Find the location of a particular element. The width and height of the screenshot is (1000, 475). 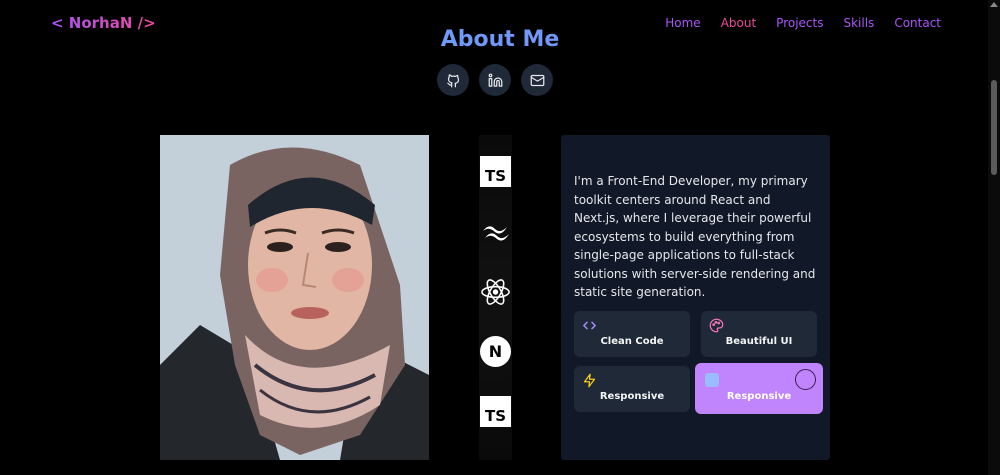

react-icon is located at coordinates (495, 291).